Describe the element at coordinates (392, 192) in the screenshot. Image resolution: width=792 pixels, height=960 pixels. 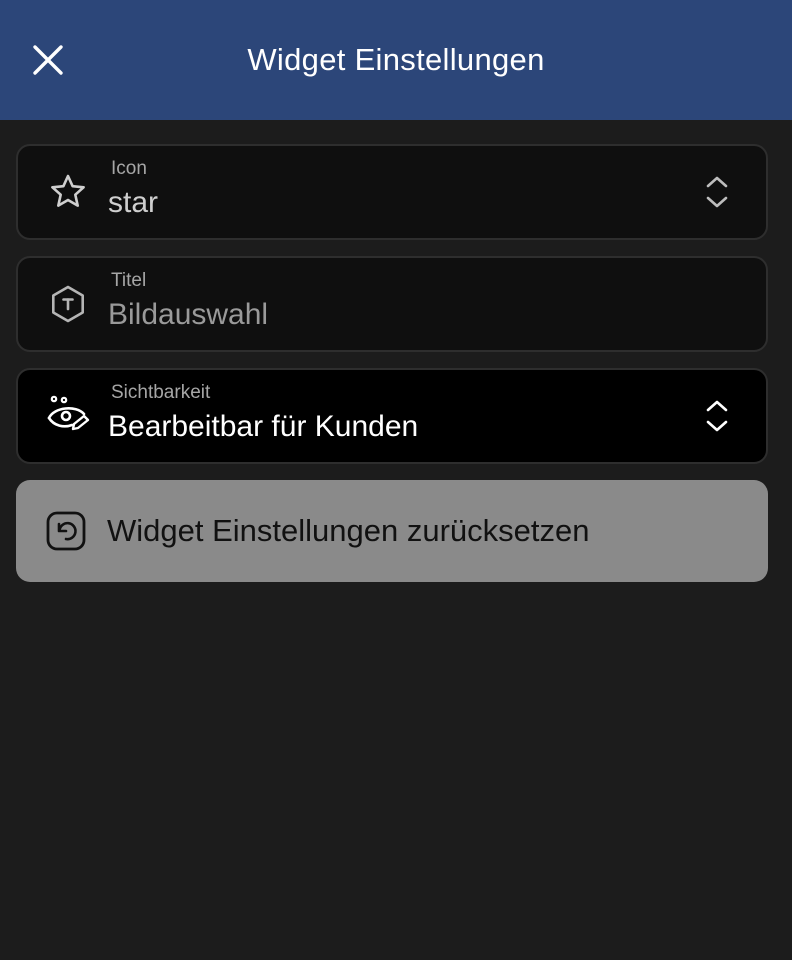
I see `icon-select: Icon star` at that location.